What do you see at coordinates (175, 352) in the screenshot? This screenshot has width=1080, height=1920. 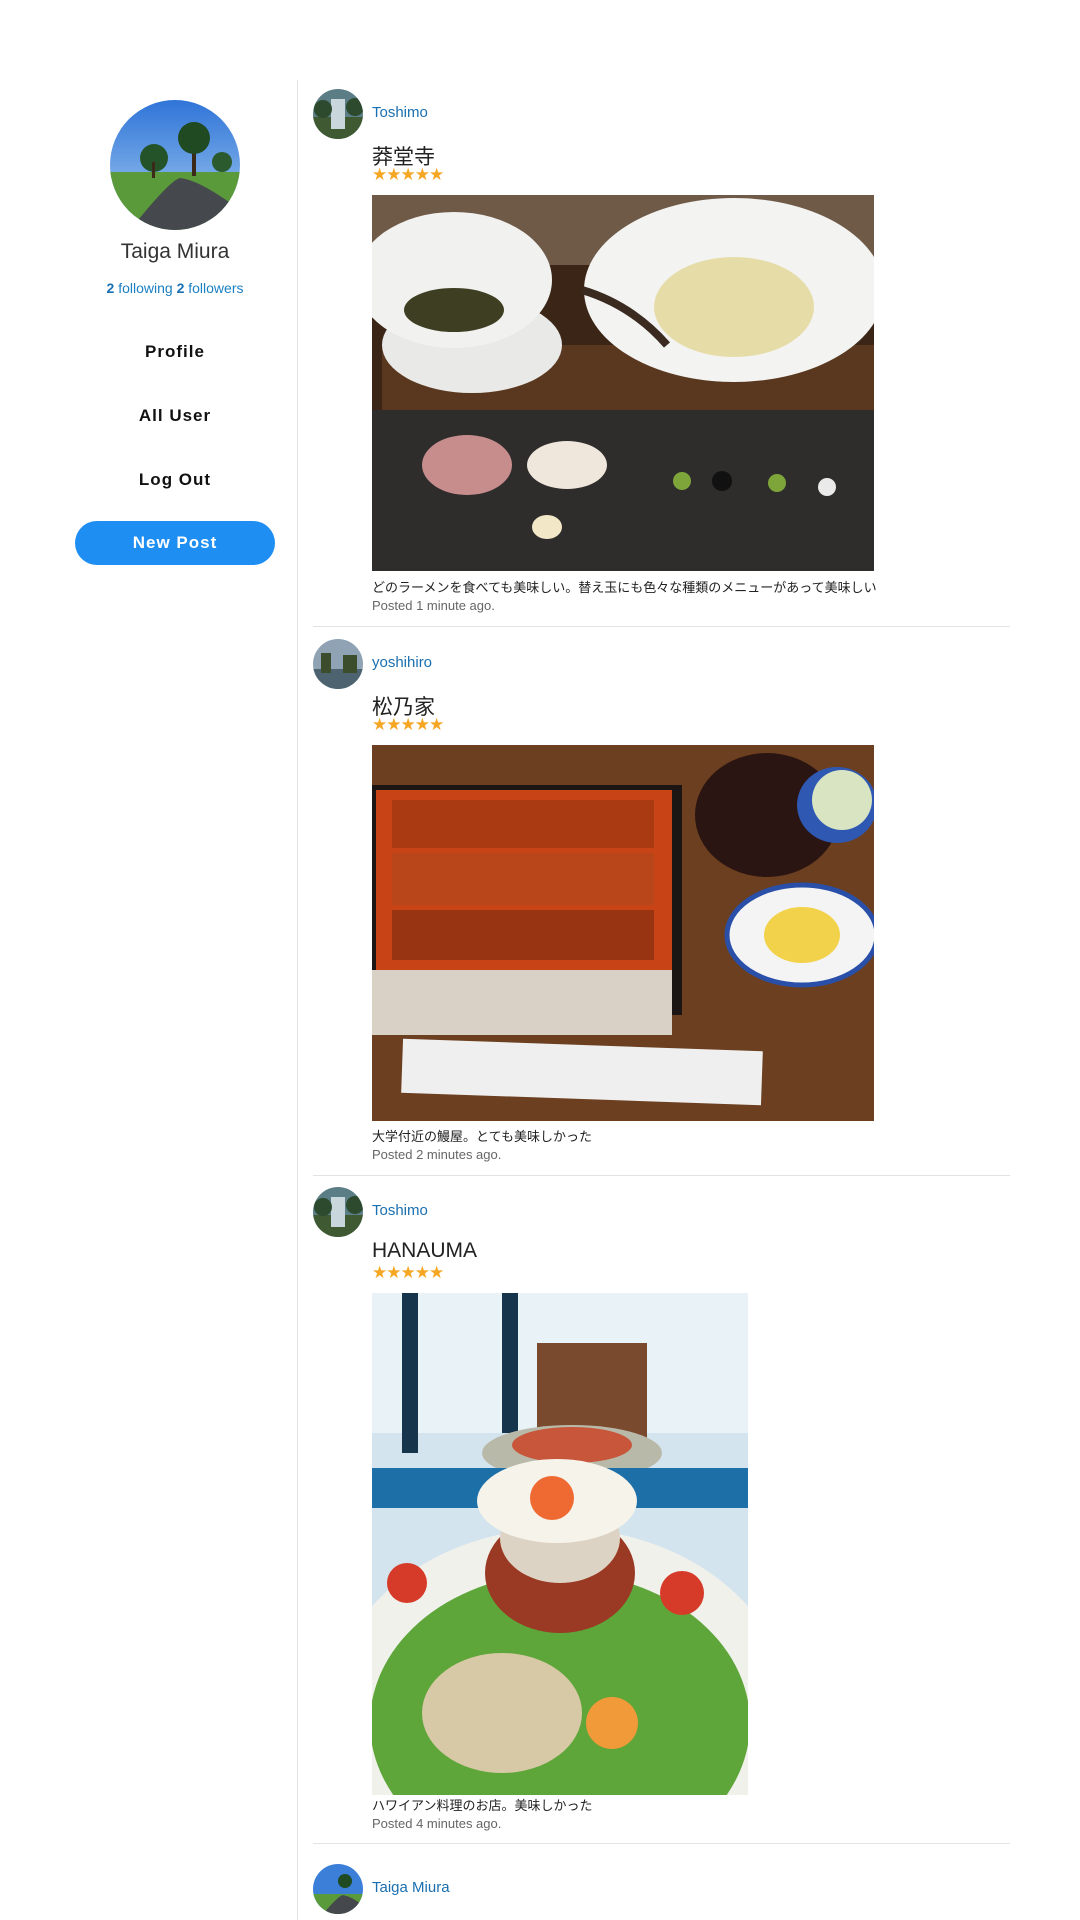 I see `nav-profile: Profile` at bounding box center [175, 352].